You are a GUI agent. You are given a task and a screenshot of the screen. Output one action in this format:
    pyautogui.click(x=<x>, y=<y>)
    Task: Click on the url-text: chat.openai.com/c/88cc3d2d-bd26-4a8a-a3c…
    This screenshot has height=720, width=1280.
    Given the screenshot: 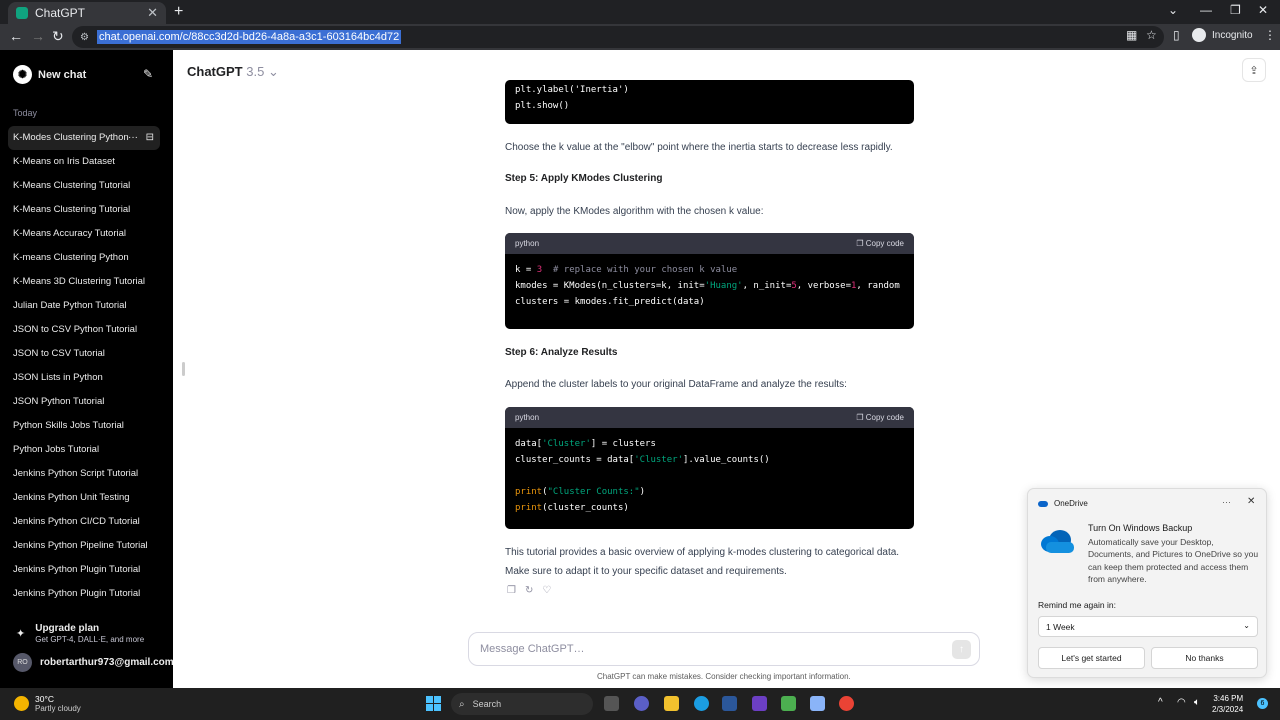 What is the action you would take?
    pyautogui.click(x=249, y=37)
    